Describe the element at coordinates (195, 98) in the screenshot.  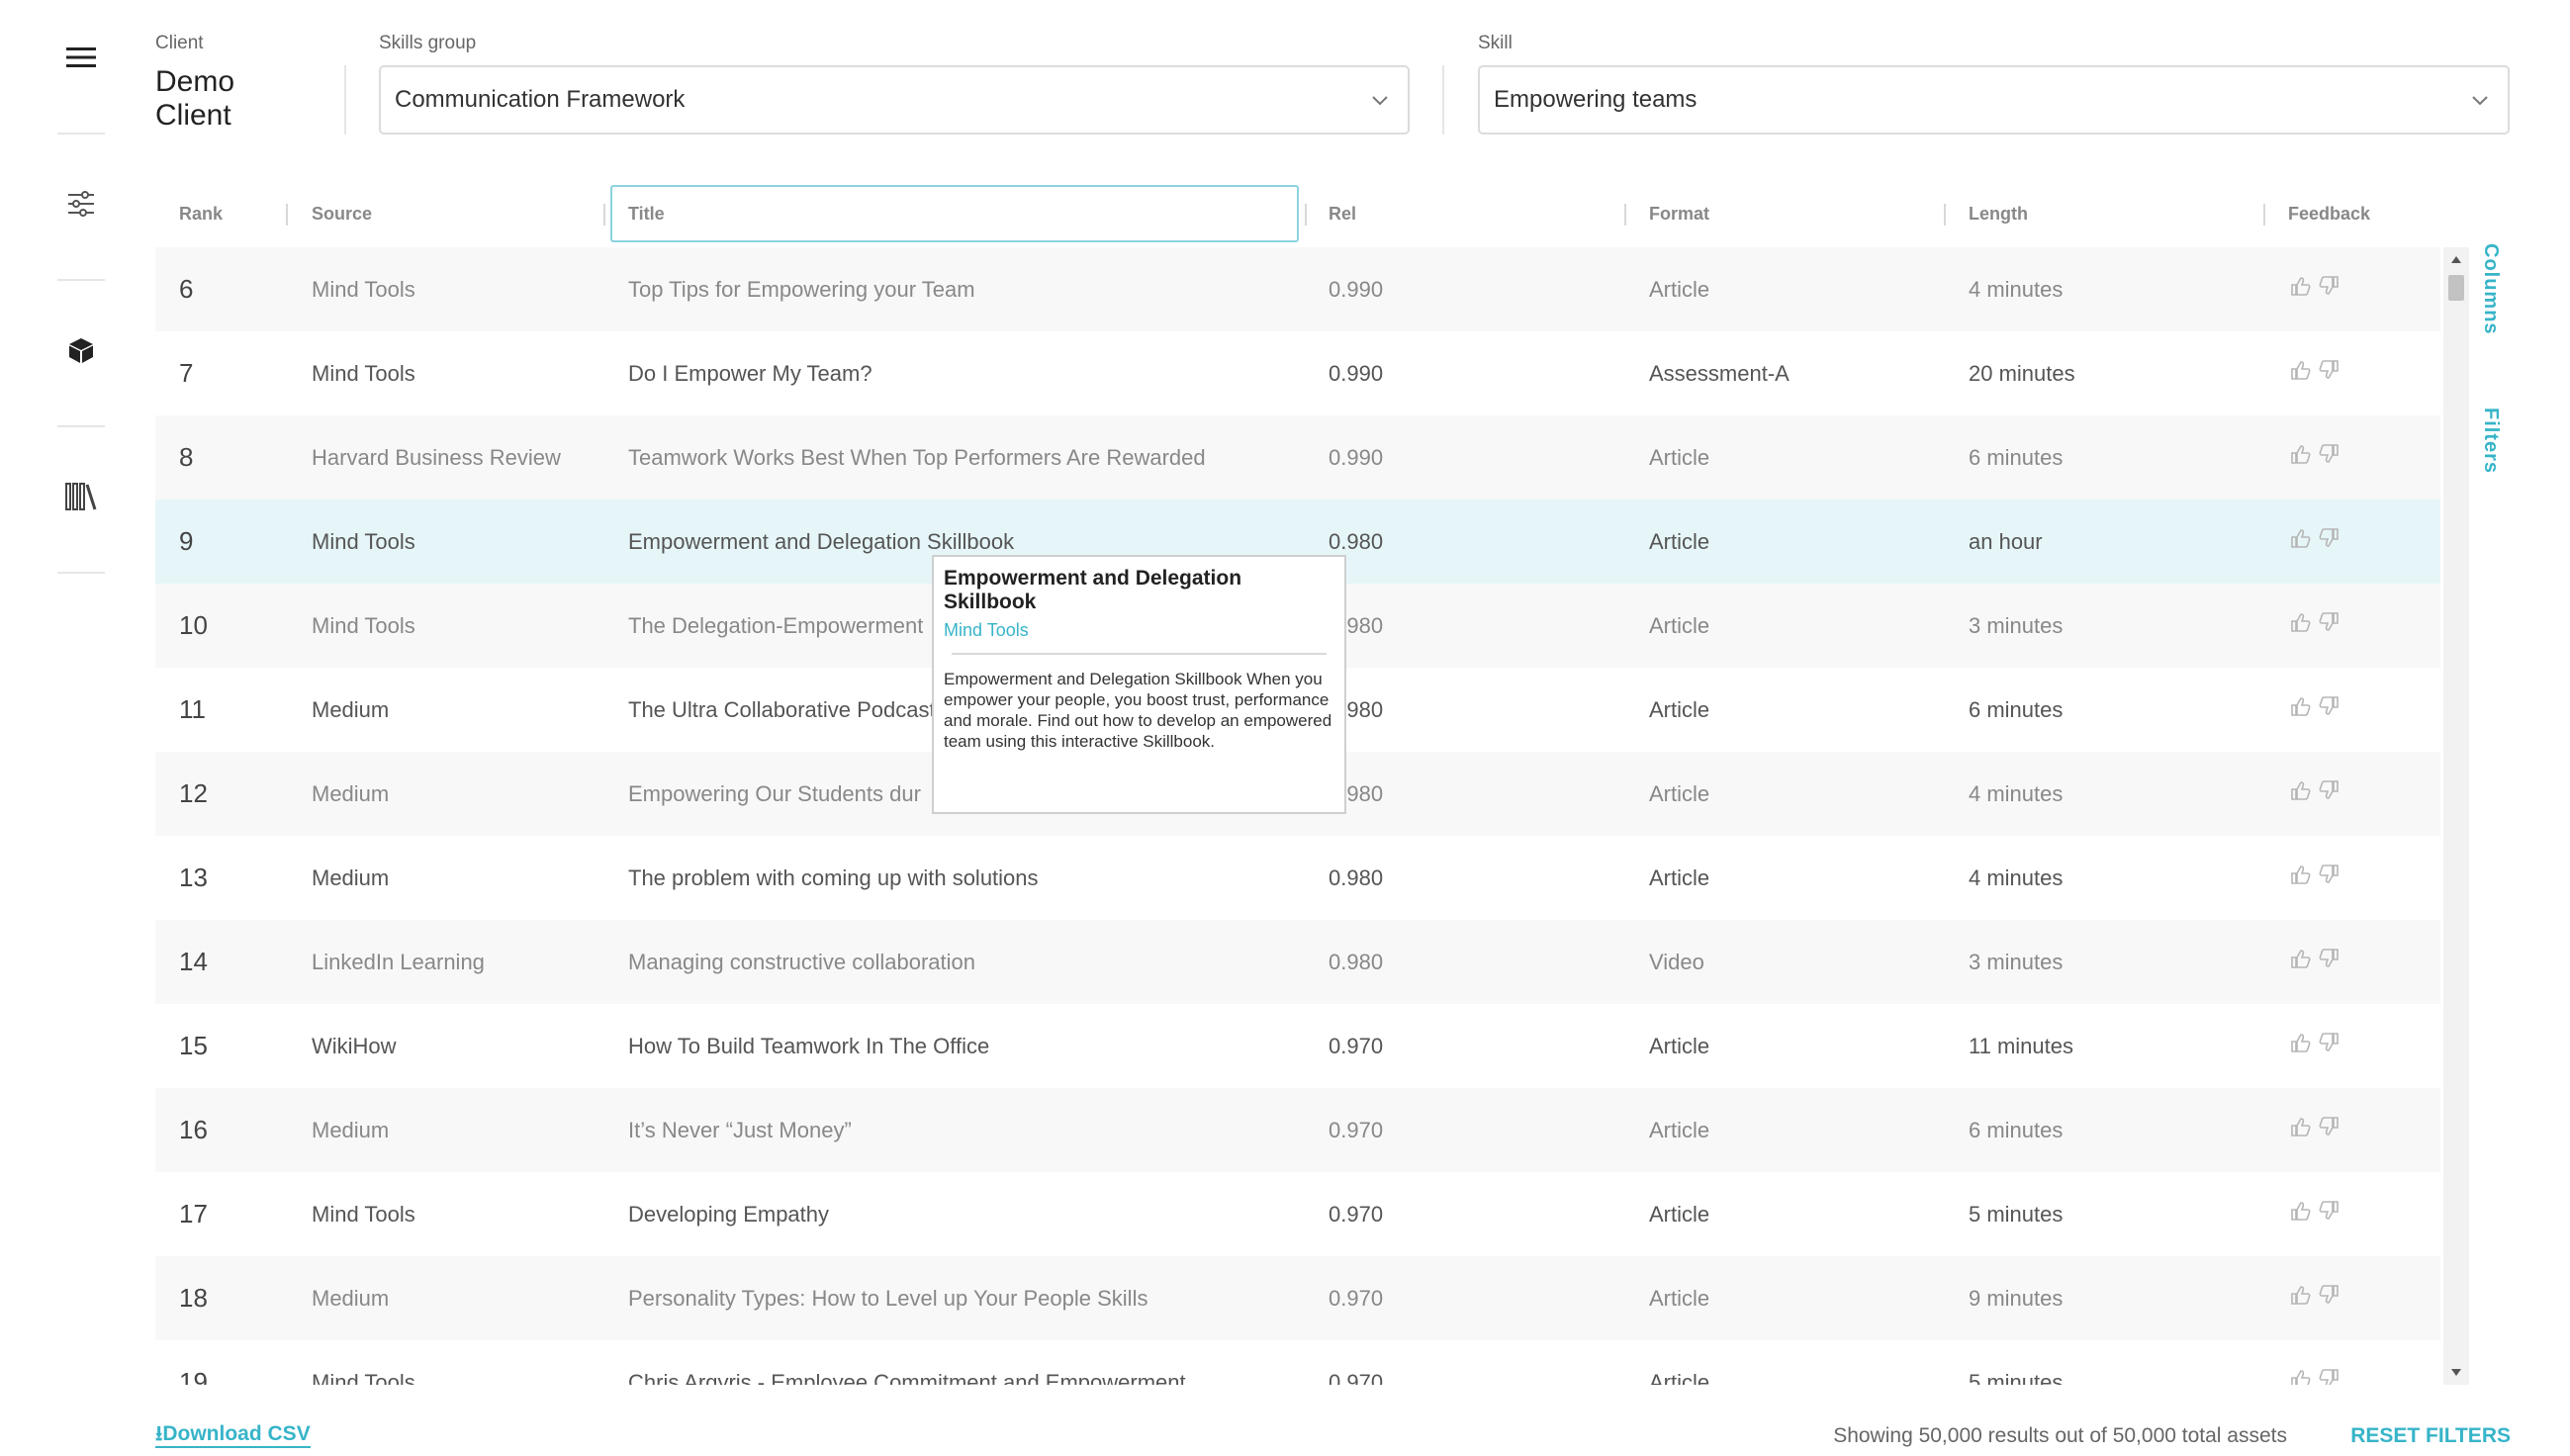
I see `client-name: Demo Client` at that location.